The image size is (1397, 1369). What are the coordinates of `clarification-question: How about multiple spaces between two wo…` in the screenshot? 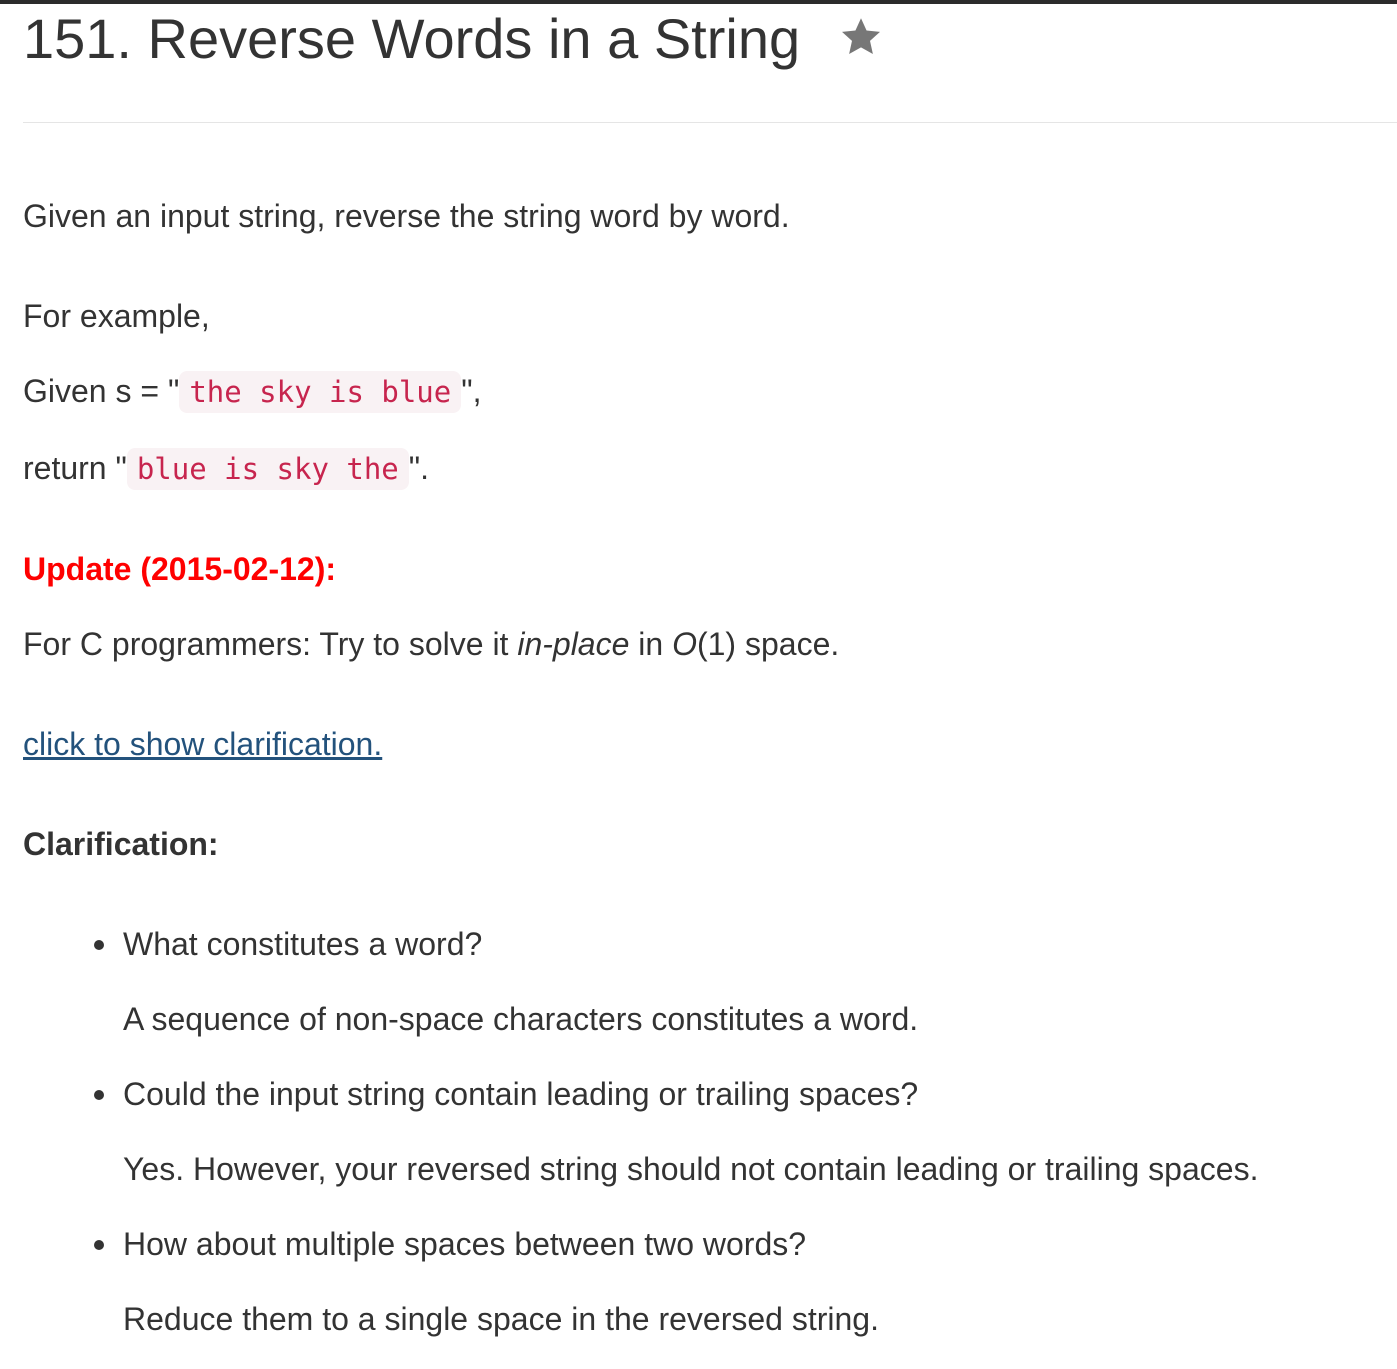 It's located at (465, 1244).